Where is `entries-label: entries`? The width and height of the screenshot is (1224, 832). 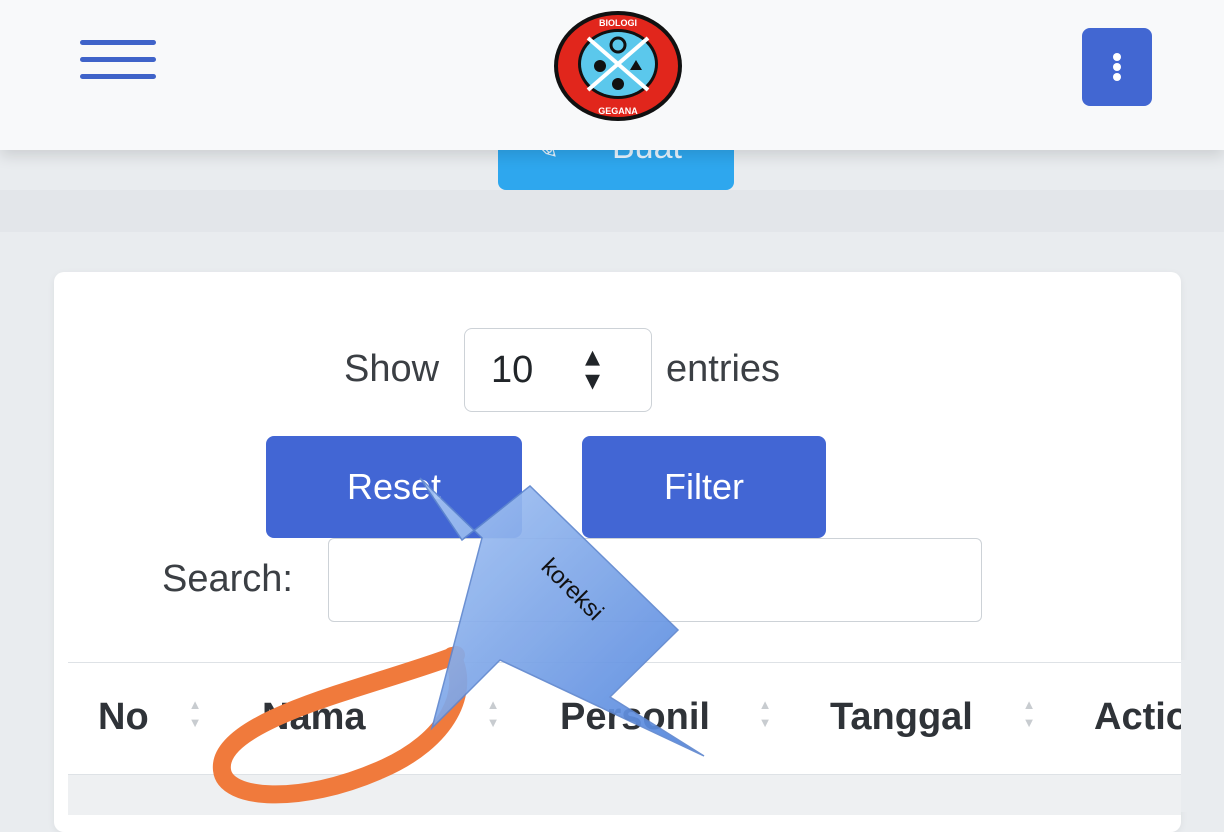 entries-label: entries is located at coordinates (723, 369).